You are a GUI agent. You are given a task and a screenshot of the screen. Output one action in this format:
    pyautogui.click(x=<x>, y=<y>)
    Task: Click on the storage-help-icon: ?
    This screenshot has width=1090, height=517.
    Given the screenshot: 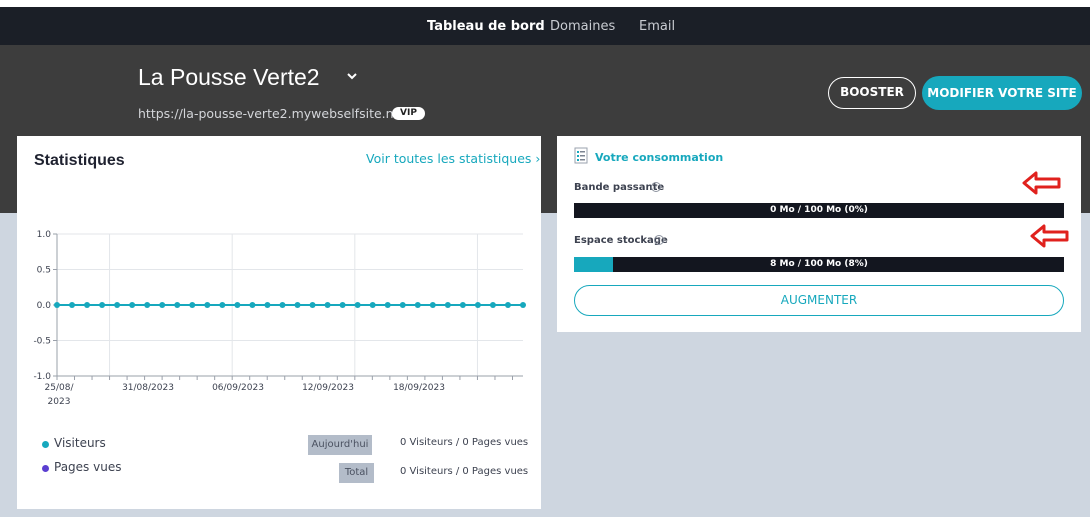 What is the action you would take?
    pyautogui.click(x=659, y=240)
    